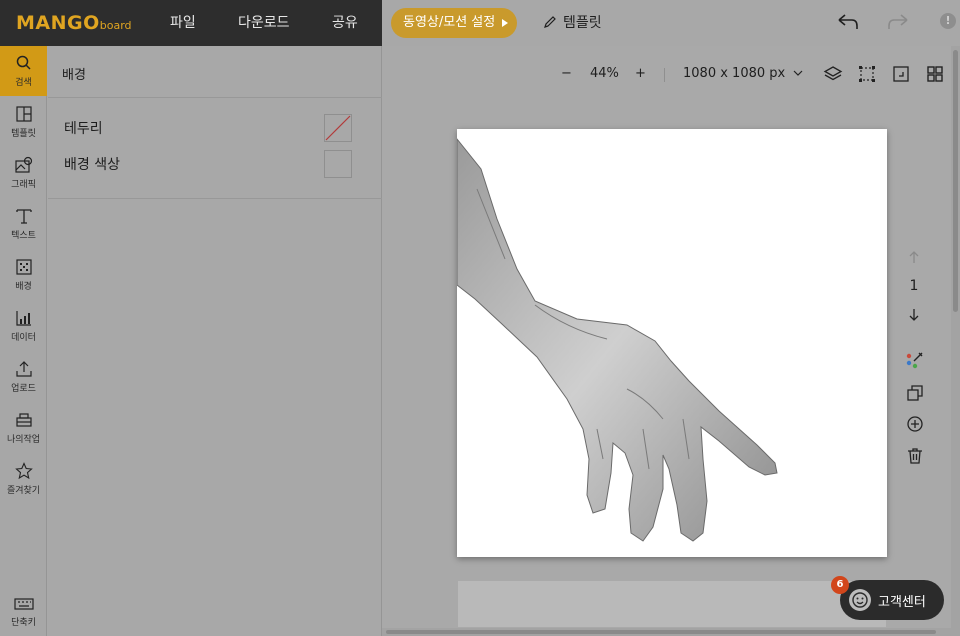 This screenshot has width=960, height=636. Describe the element at coordinates (23, 428) in the screenshot. I see `rail-item-my-work: 나의작업` at that location.